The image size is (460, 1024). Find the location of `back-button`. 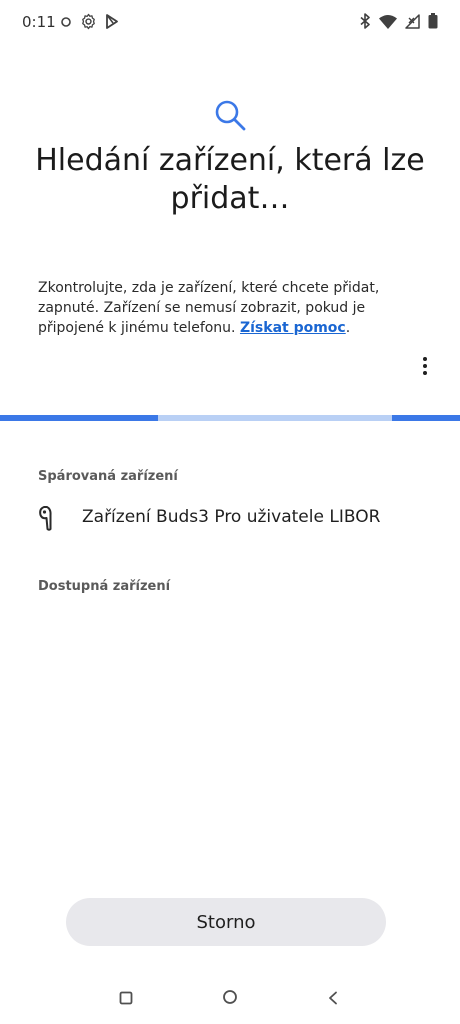

back-button is located at coordinates (333, 999).